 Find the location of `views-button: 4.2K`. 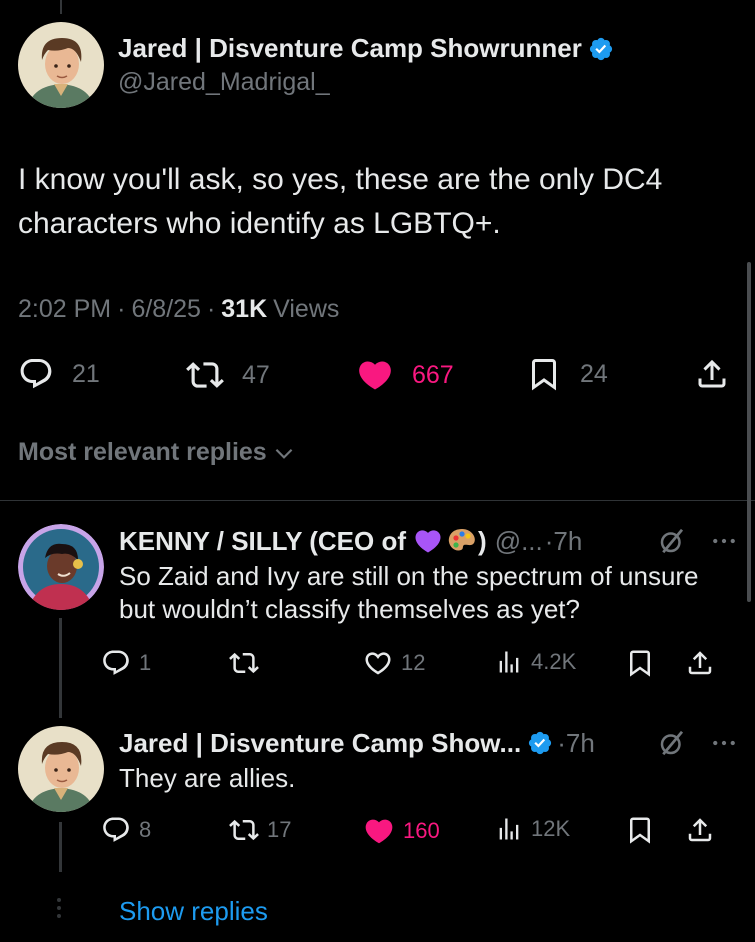

views-button: 4.2K is located at coordinates (535, 662).